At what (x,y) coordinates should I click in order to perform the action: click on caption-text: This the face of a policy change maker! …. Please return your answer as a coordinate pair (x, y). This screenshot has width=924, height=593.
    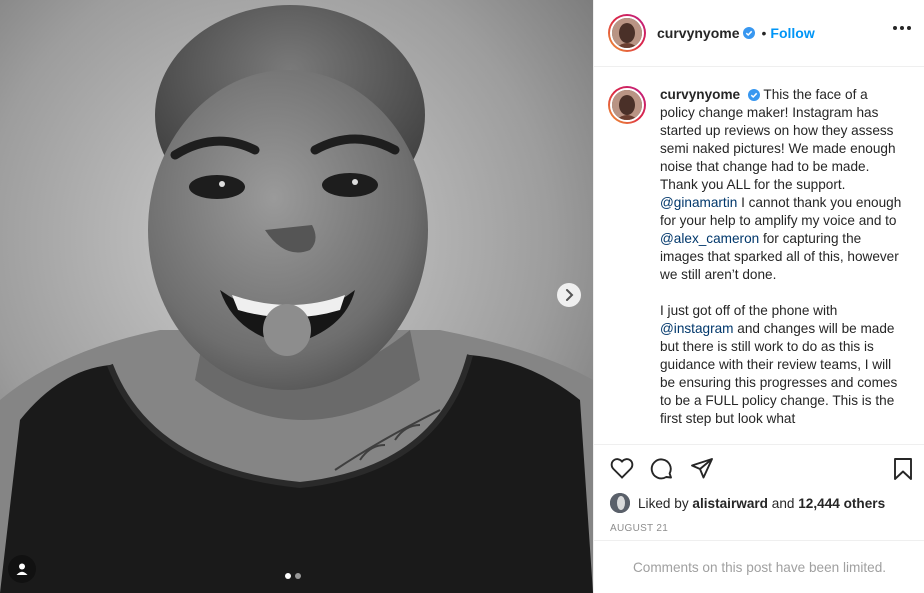
    Looking at the image, I should click on (778, 139).